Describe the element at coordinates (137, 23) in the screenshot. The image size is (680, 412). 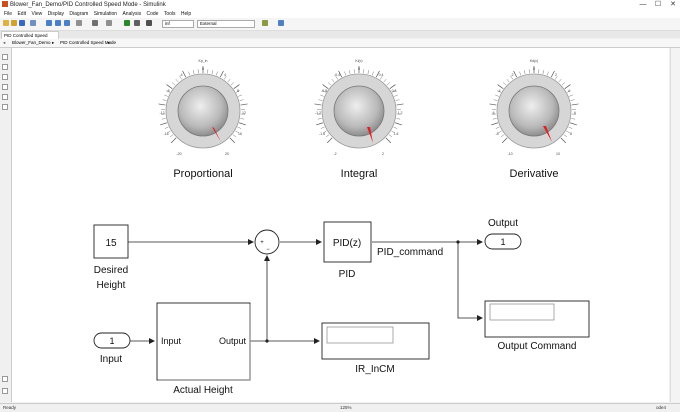
I see `step-icon` at that location.